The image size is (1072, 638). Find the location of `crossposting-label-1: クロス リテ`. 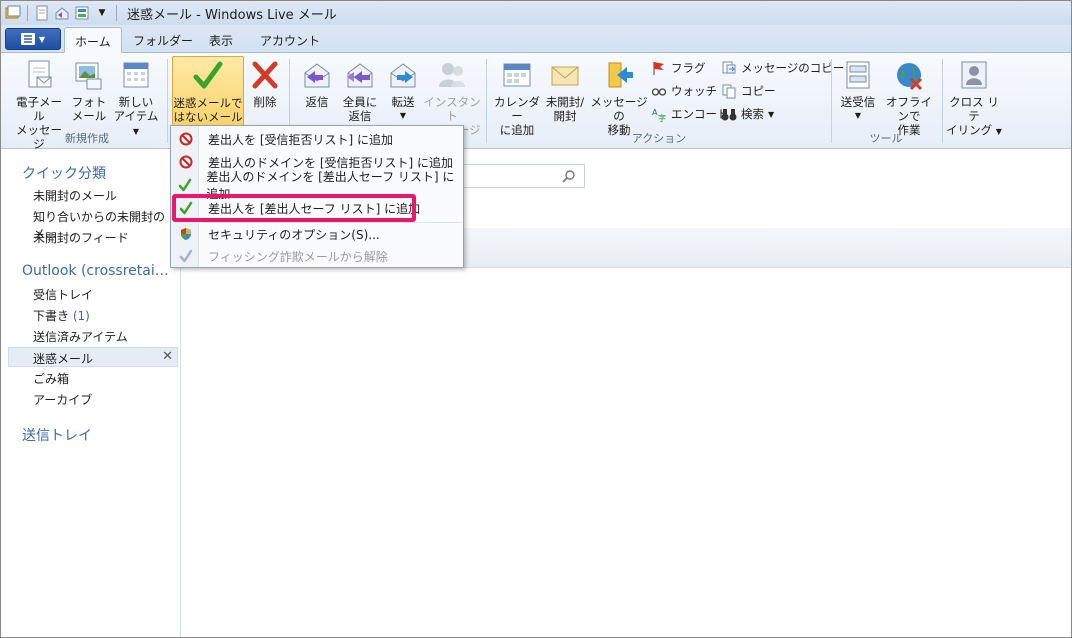

crossposting-label-1: クロス リテ is located at coordinates (974, 109).